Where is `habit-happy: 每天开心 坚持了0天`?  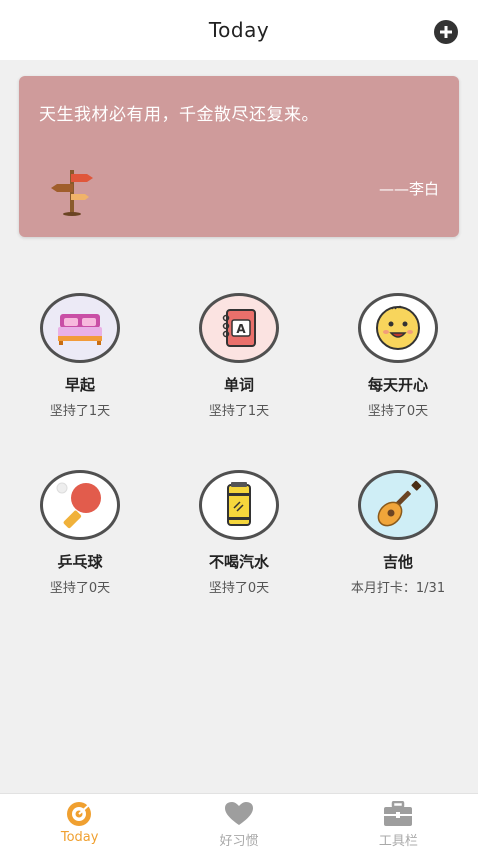
habit-happy: 每天开心 坚持了0天 is located at coordinates (398, 356).